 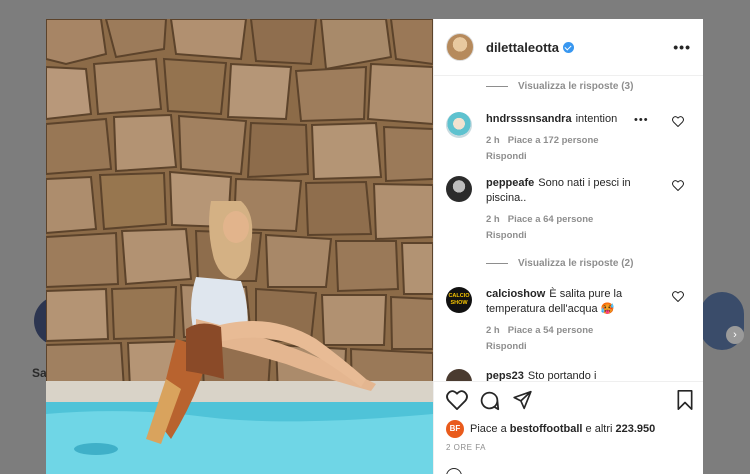 What do you see at coordinates (39, 373) in the screenshot?
I see `background-story-name-left: Sa` at bounding box center [39, 373].